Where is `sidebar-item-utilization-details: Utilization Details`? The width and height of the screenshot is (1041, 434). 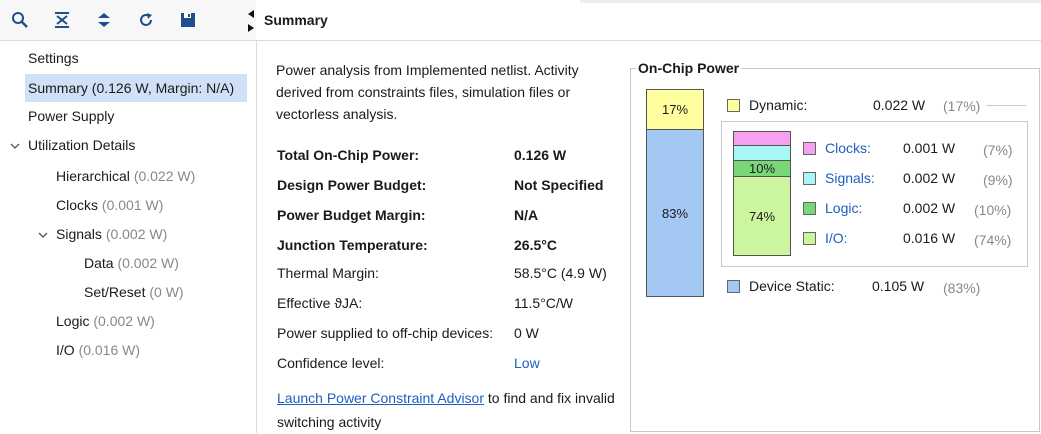
sidebar-item-utilization-details: Utilization Details is located at coordinates (81, 145).